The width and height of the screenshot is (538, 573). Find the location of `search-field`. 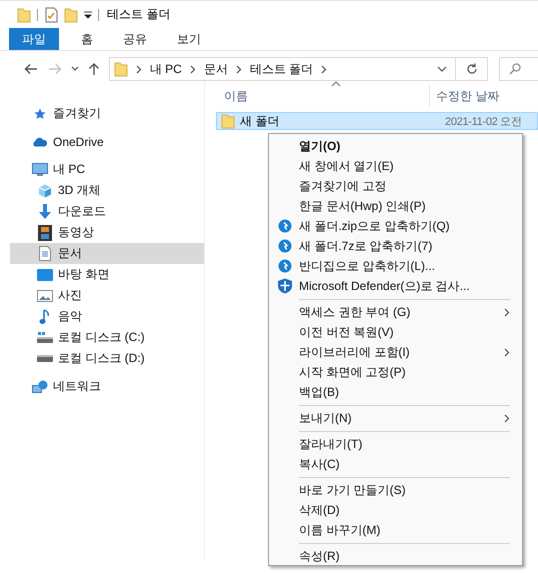

search-field is located at coordinates (518, 69).